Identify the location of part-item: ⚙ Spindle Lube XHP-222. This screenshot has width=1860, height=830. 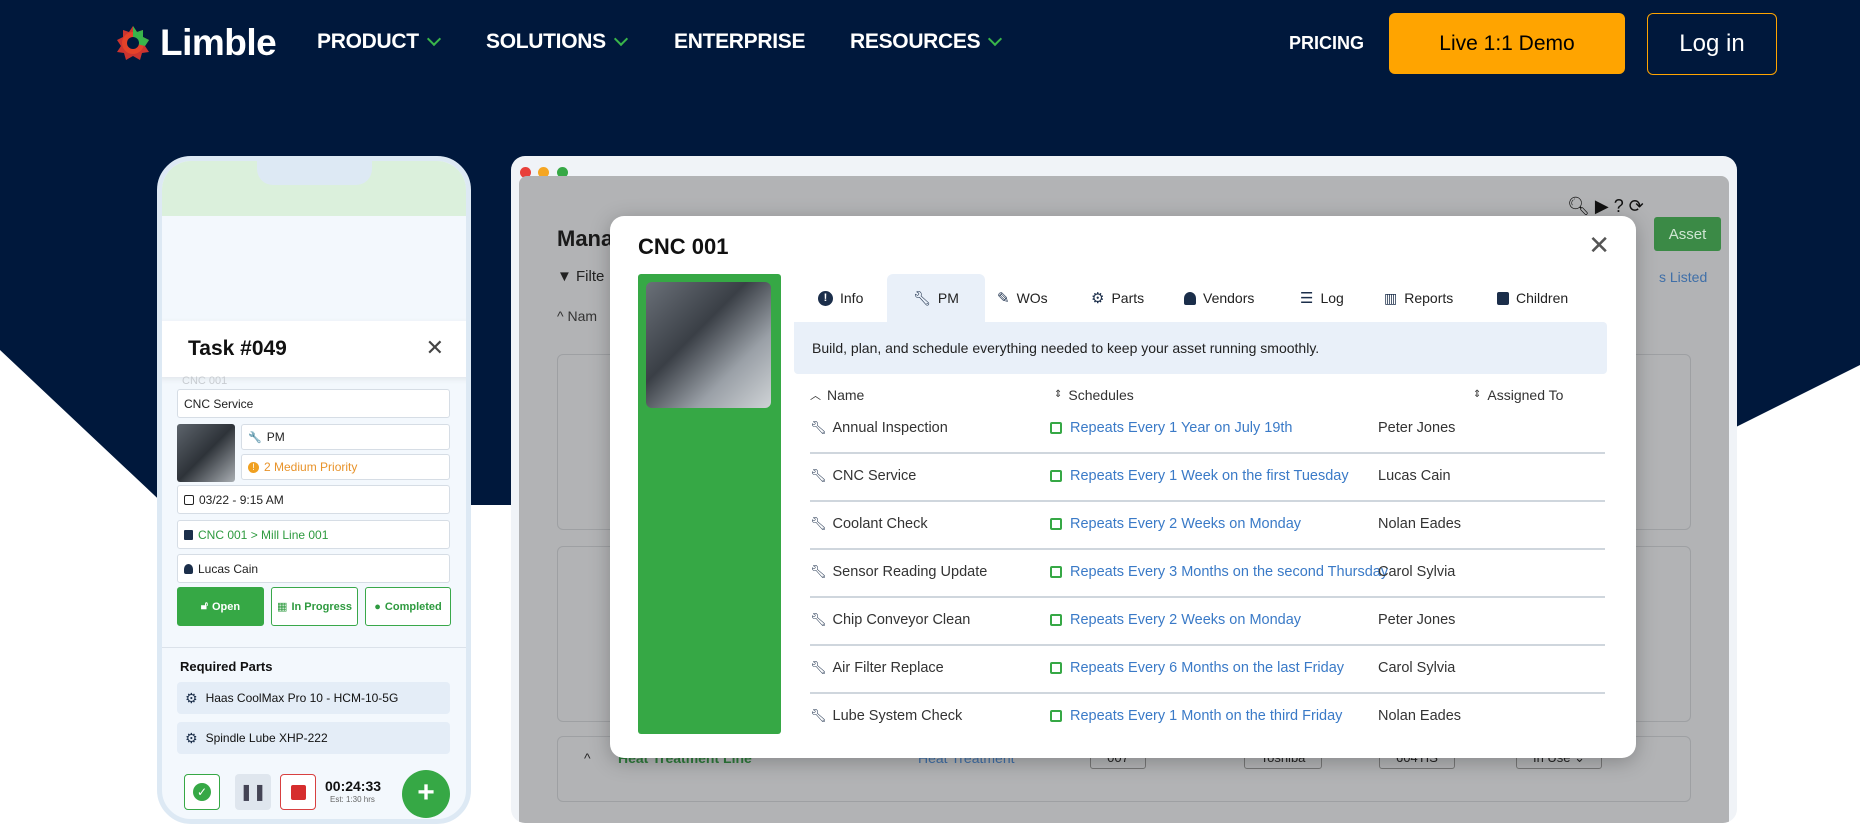
(313, 738).